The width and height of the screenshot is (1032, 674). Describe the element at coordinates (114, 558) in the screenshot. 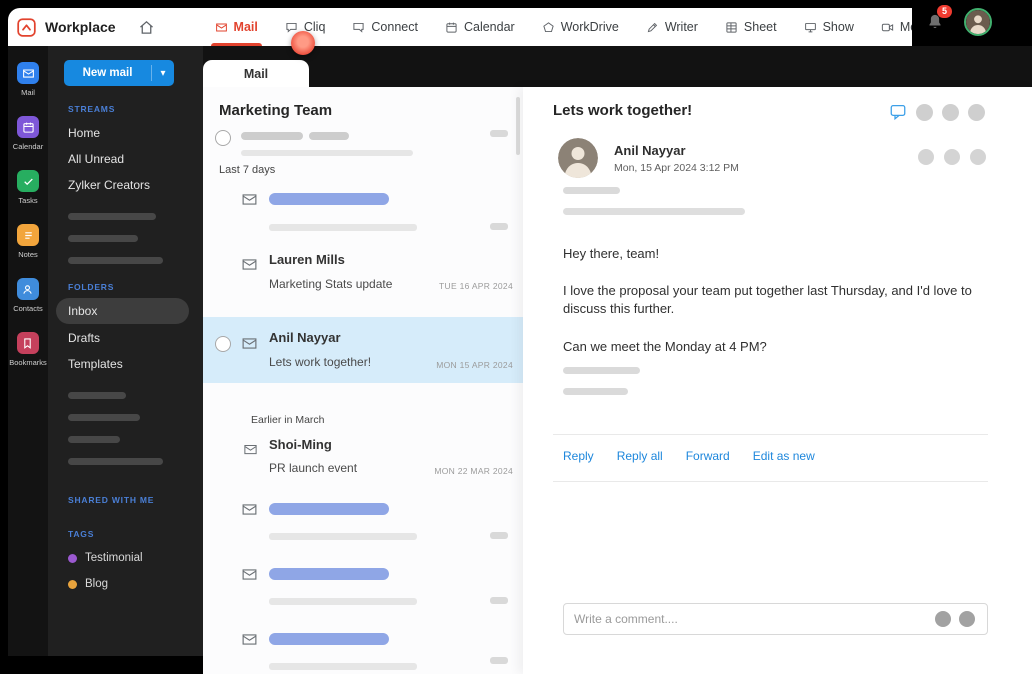

I see `tag-label: Testimonial` at that location.